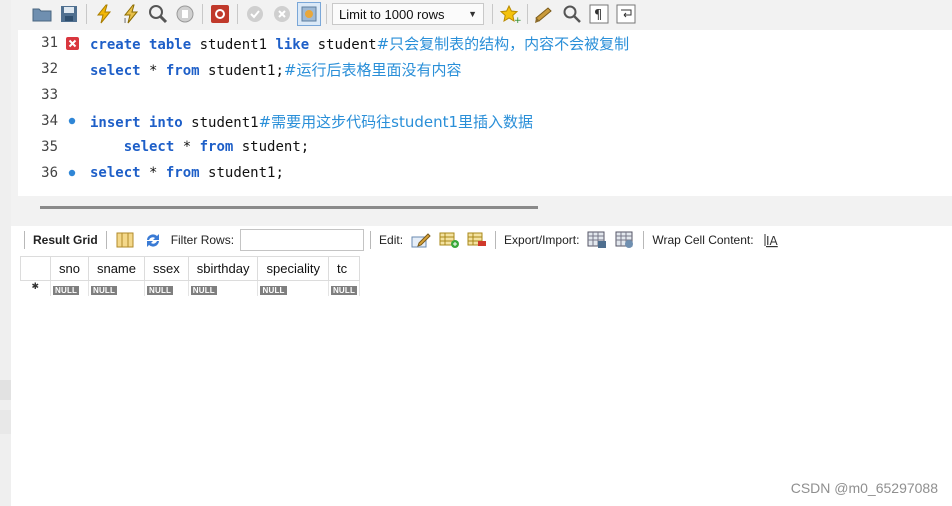 This screenshot has height=506, width=952. Describe the element at coordinates (158, 14) in the screenshot. I see `explain-icon` at that location.